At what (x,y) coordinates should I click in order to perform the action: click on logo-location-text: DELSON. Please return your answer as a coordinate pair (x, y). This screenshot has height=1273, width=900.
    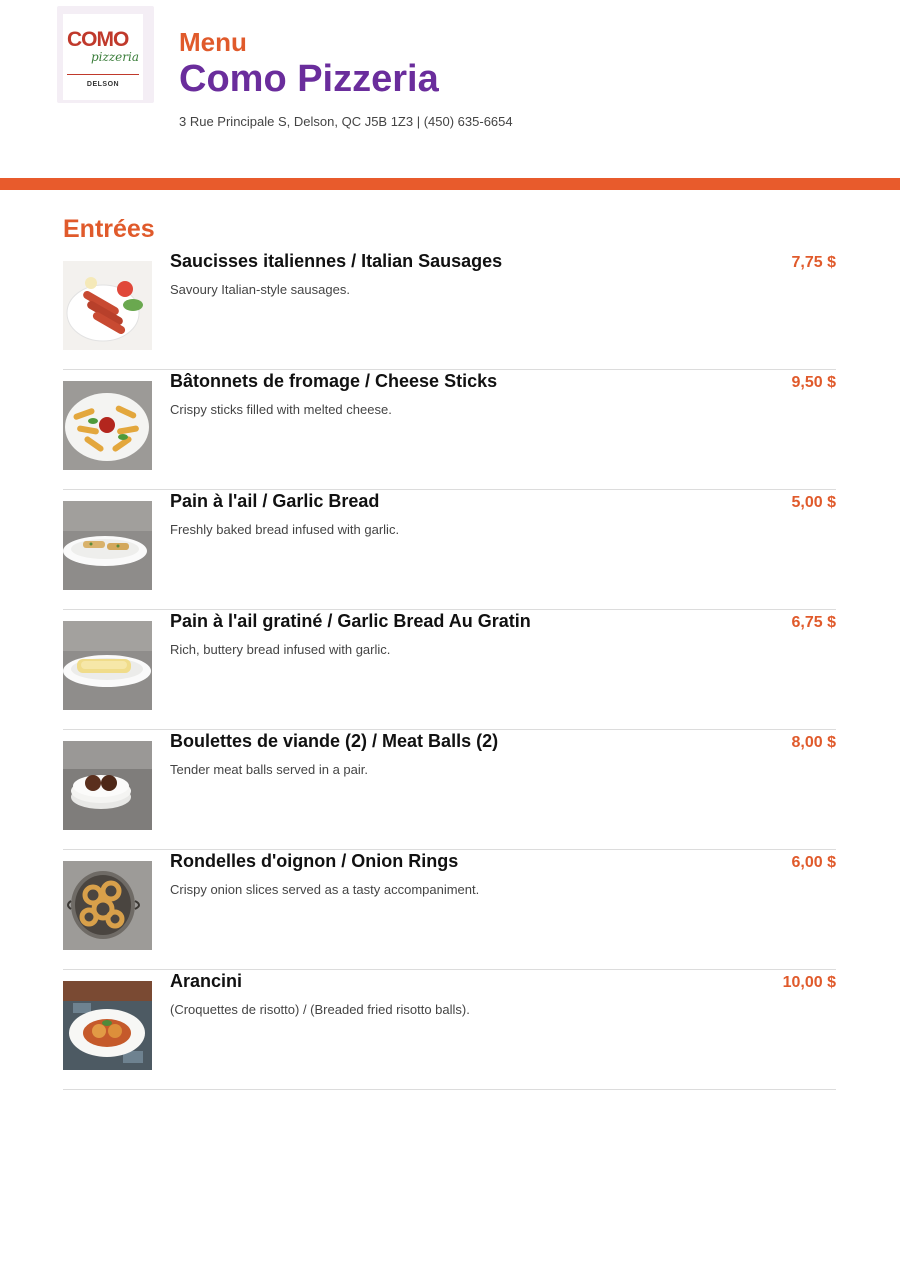
    Looking at the image, I should click on (103, 84).